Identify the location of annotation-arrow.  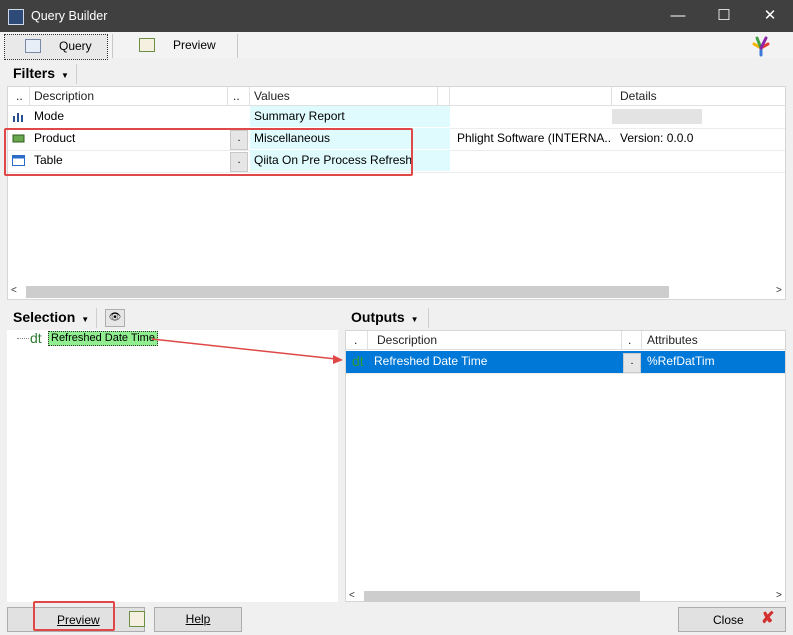
(247, 351).